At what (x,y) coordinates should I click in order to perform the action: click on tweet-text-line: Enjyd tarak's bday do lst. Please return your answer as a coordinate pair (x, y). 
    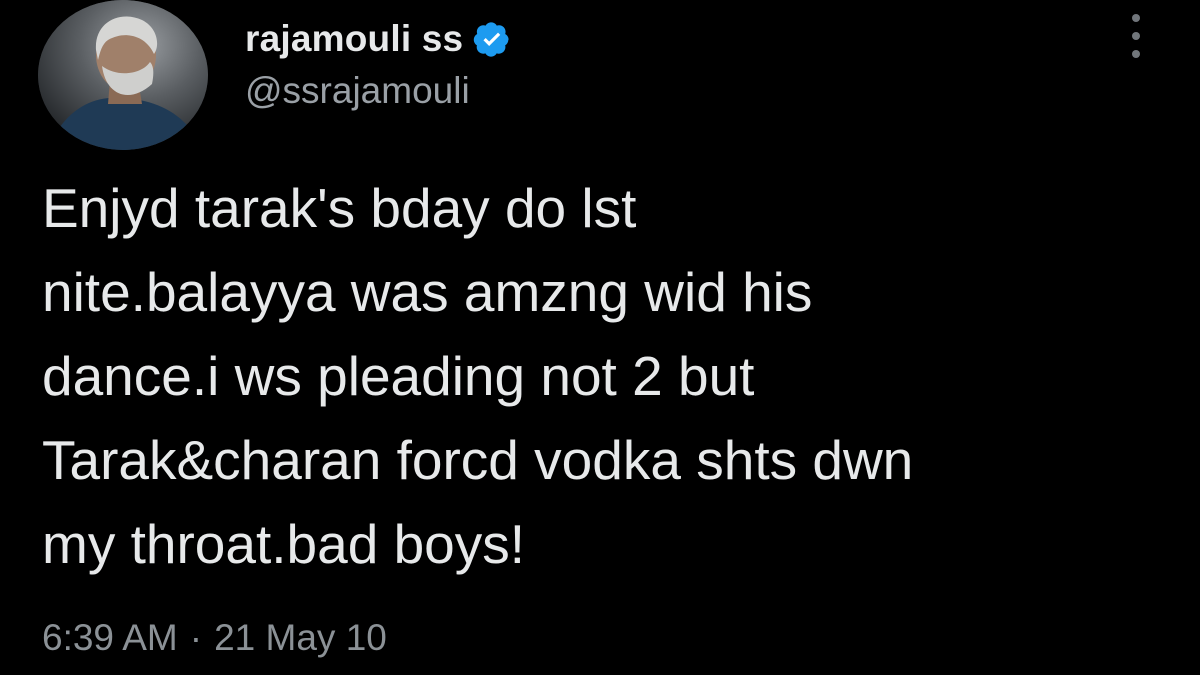
    Looking at the image, I should click on (339, 208).